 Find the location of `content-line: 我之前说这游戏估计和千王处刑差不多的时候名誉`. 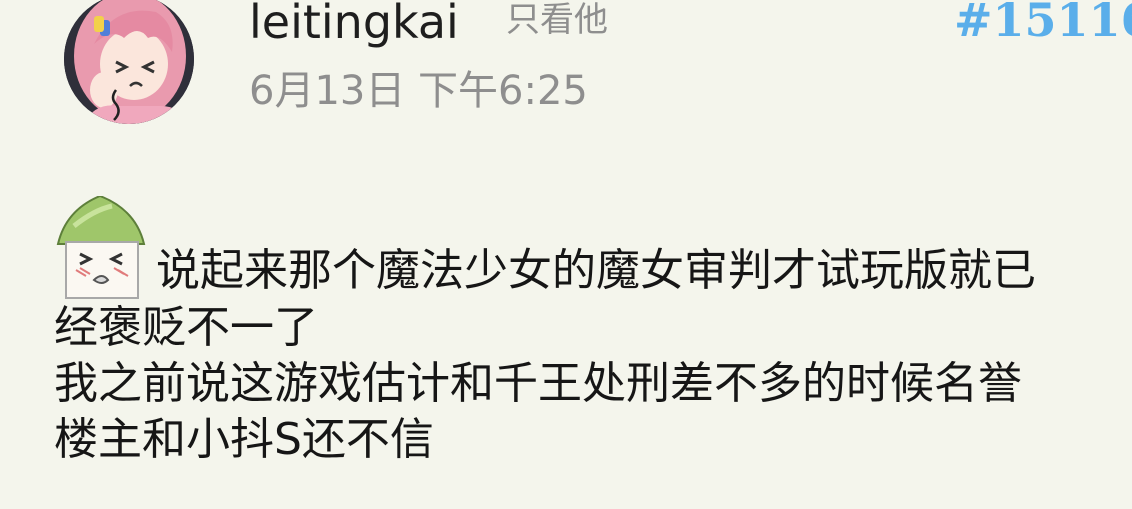

content-line: 我之前说这游戏估计和千王处刑差不多的时候名誉 is located at coordinates (593, 384).